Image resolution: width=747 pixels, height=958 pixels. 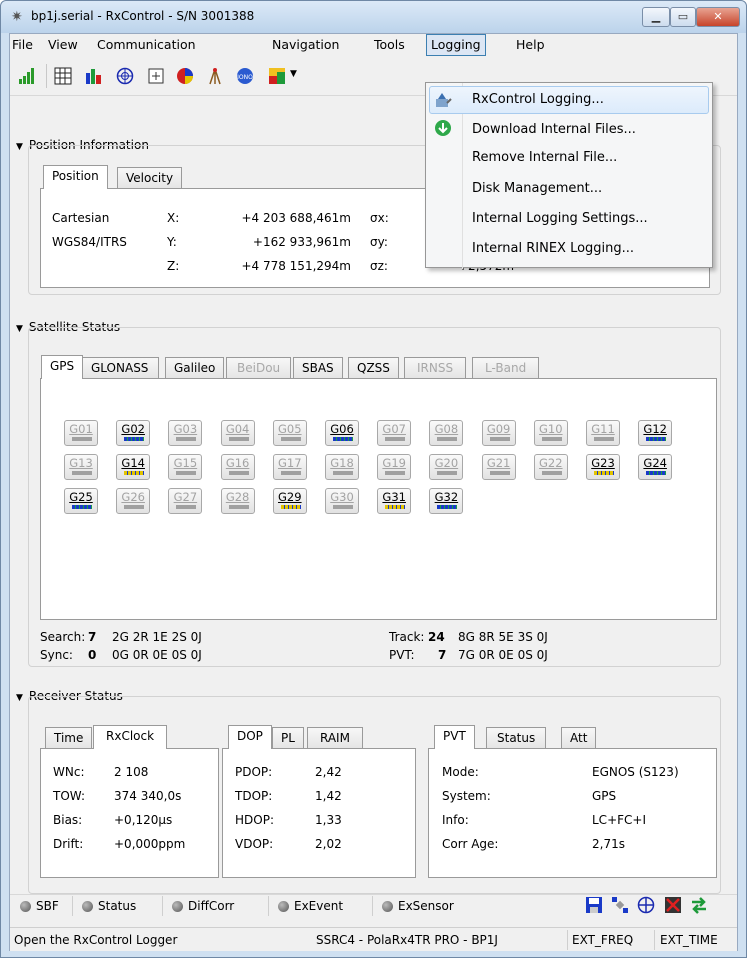 I want to click on satellite-button: G01, so click(x=81, y=433).